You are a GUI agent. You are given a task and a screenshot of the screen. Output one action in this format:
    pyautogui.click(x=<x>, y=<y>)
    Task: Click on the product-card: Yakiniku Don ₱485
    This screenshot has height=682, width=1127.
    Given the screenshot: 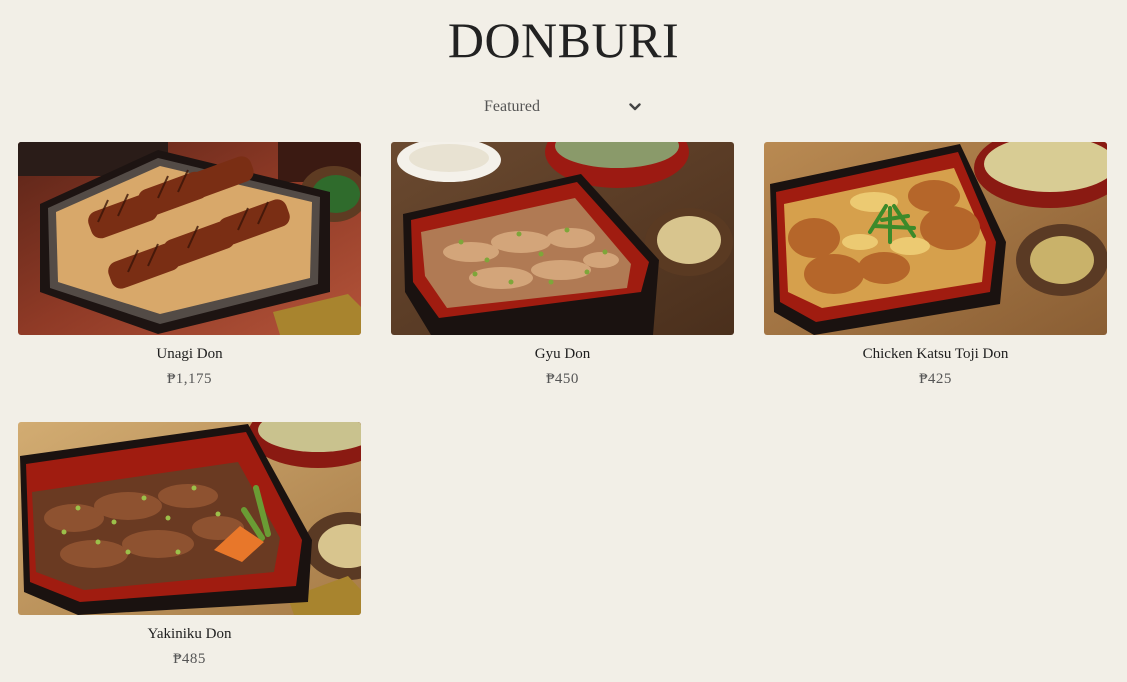 What is the action you would take?
    pyautogui.click(x=189, y=545)
    